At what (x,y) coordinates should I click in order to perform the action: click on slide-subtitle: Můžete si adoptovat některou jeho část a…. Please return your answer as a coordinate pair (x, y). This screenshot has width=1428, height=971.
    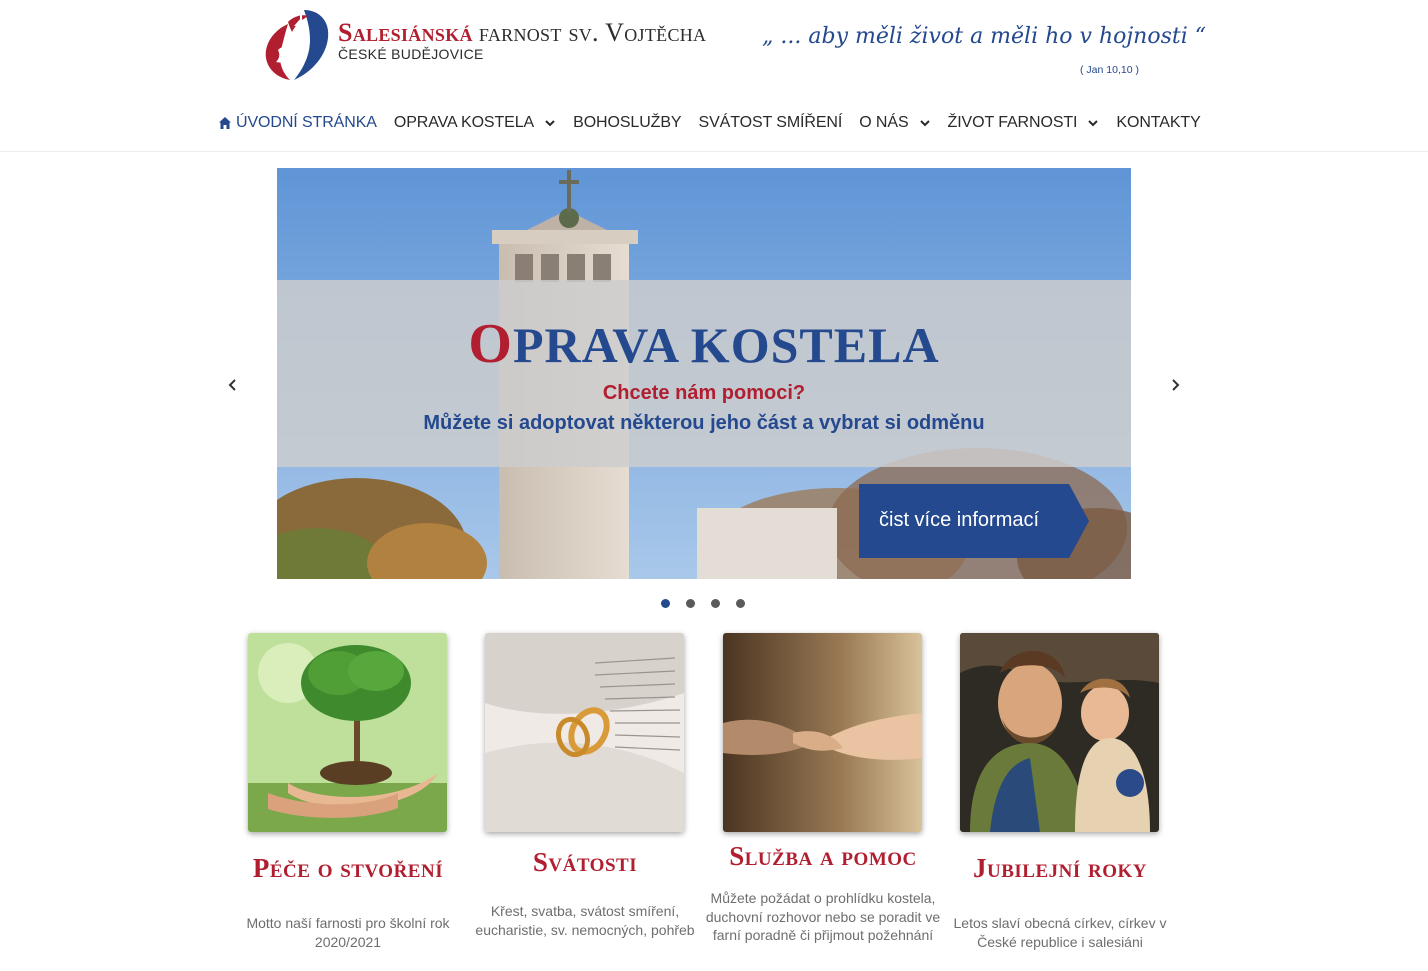
    Looking at the image, I should click on (704, 423).